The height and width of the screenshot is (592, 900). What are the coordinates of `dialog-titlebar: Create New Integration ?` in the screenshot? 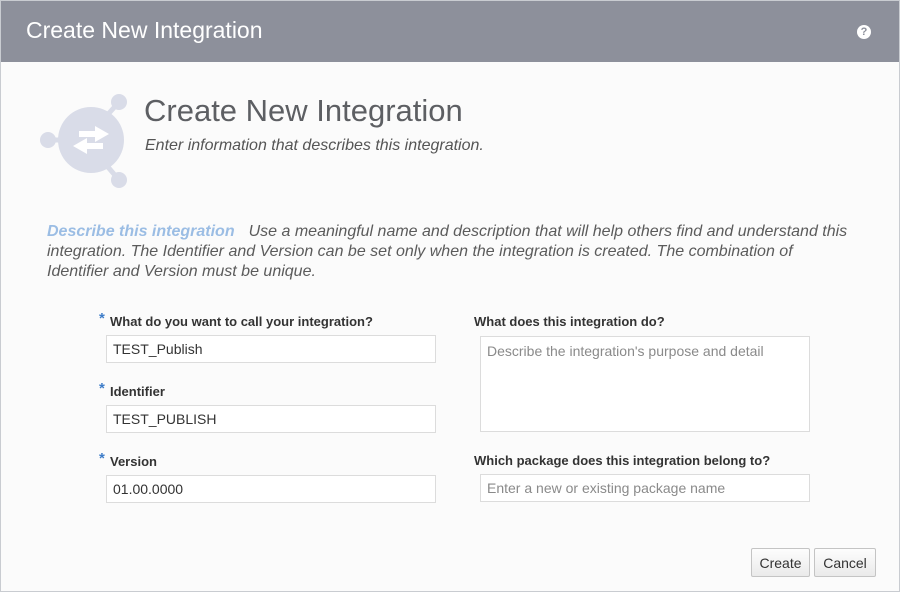 It's located at (450, 31).